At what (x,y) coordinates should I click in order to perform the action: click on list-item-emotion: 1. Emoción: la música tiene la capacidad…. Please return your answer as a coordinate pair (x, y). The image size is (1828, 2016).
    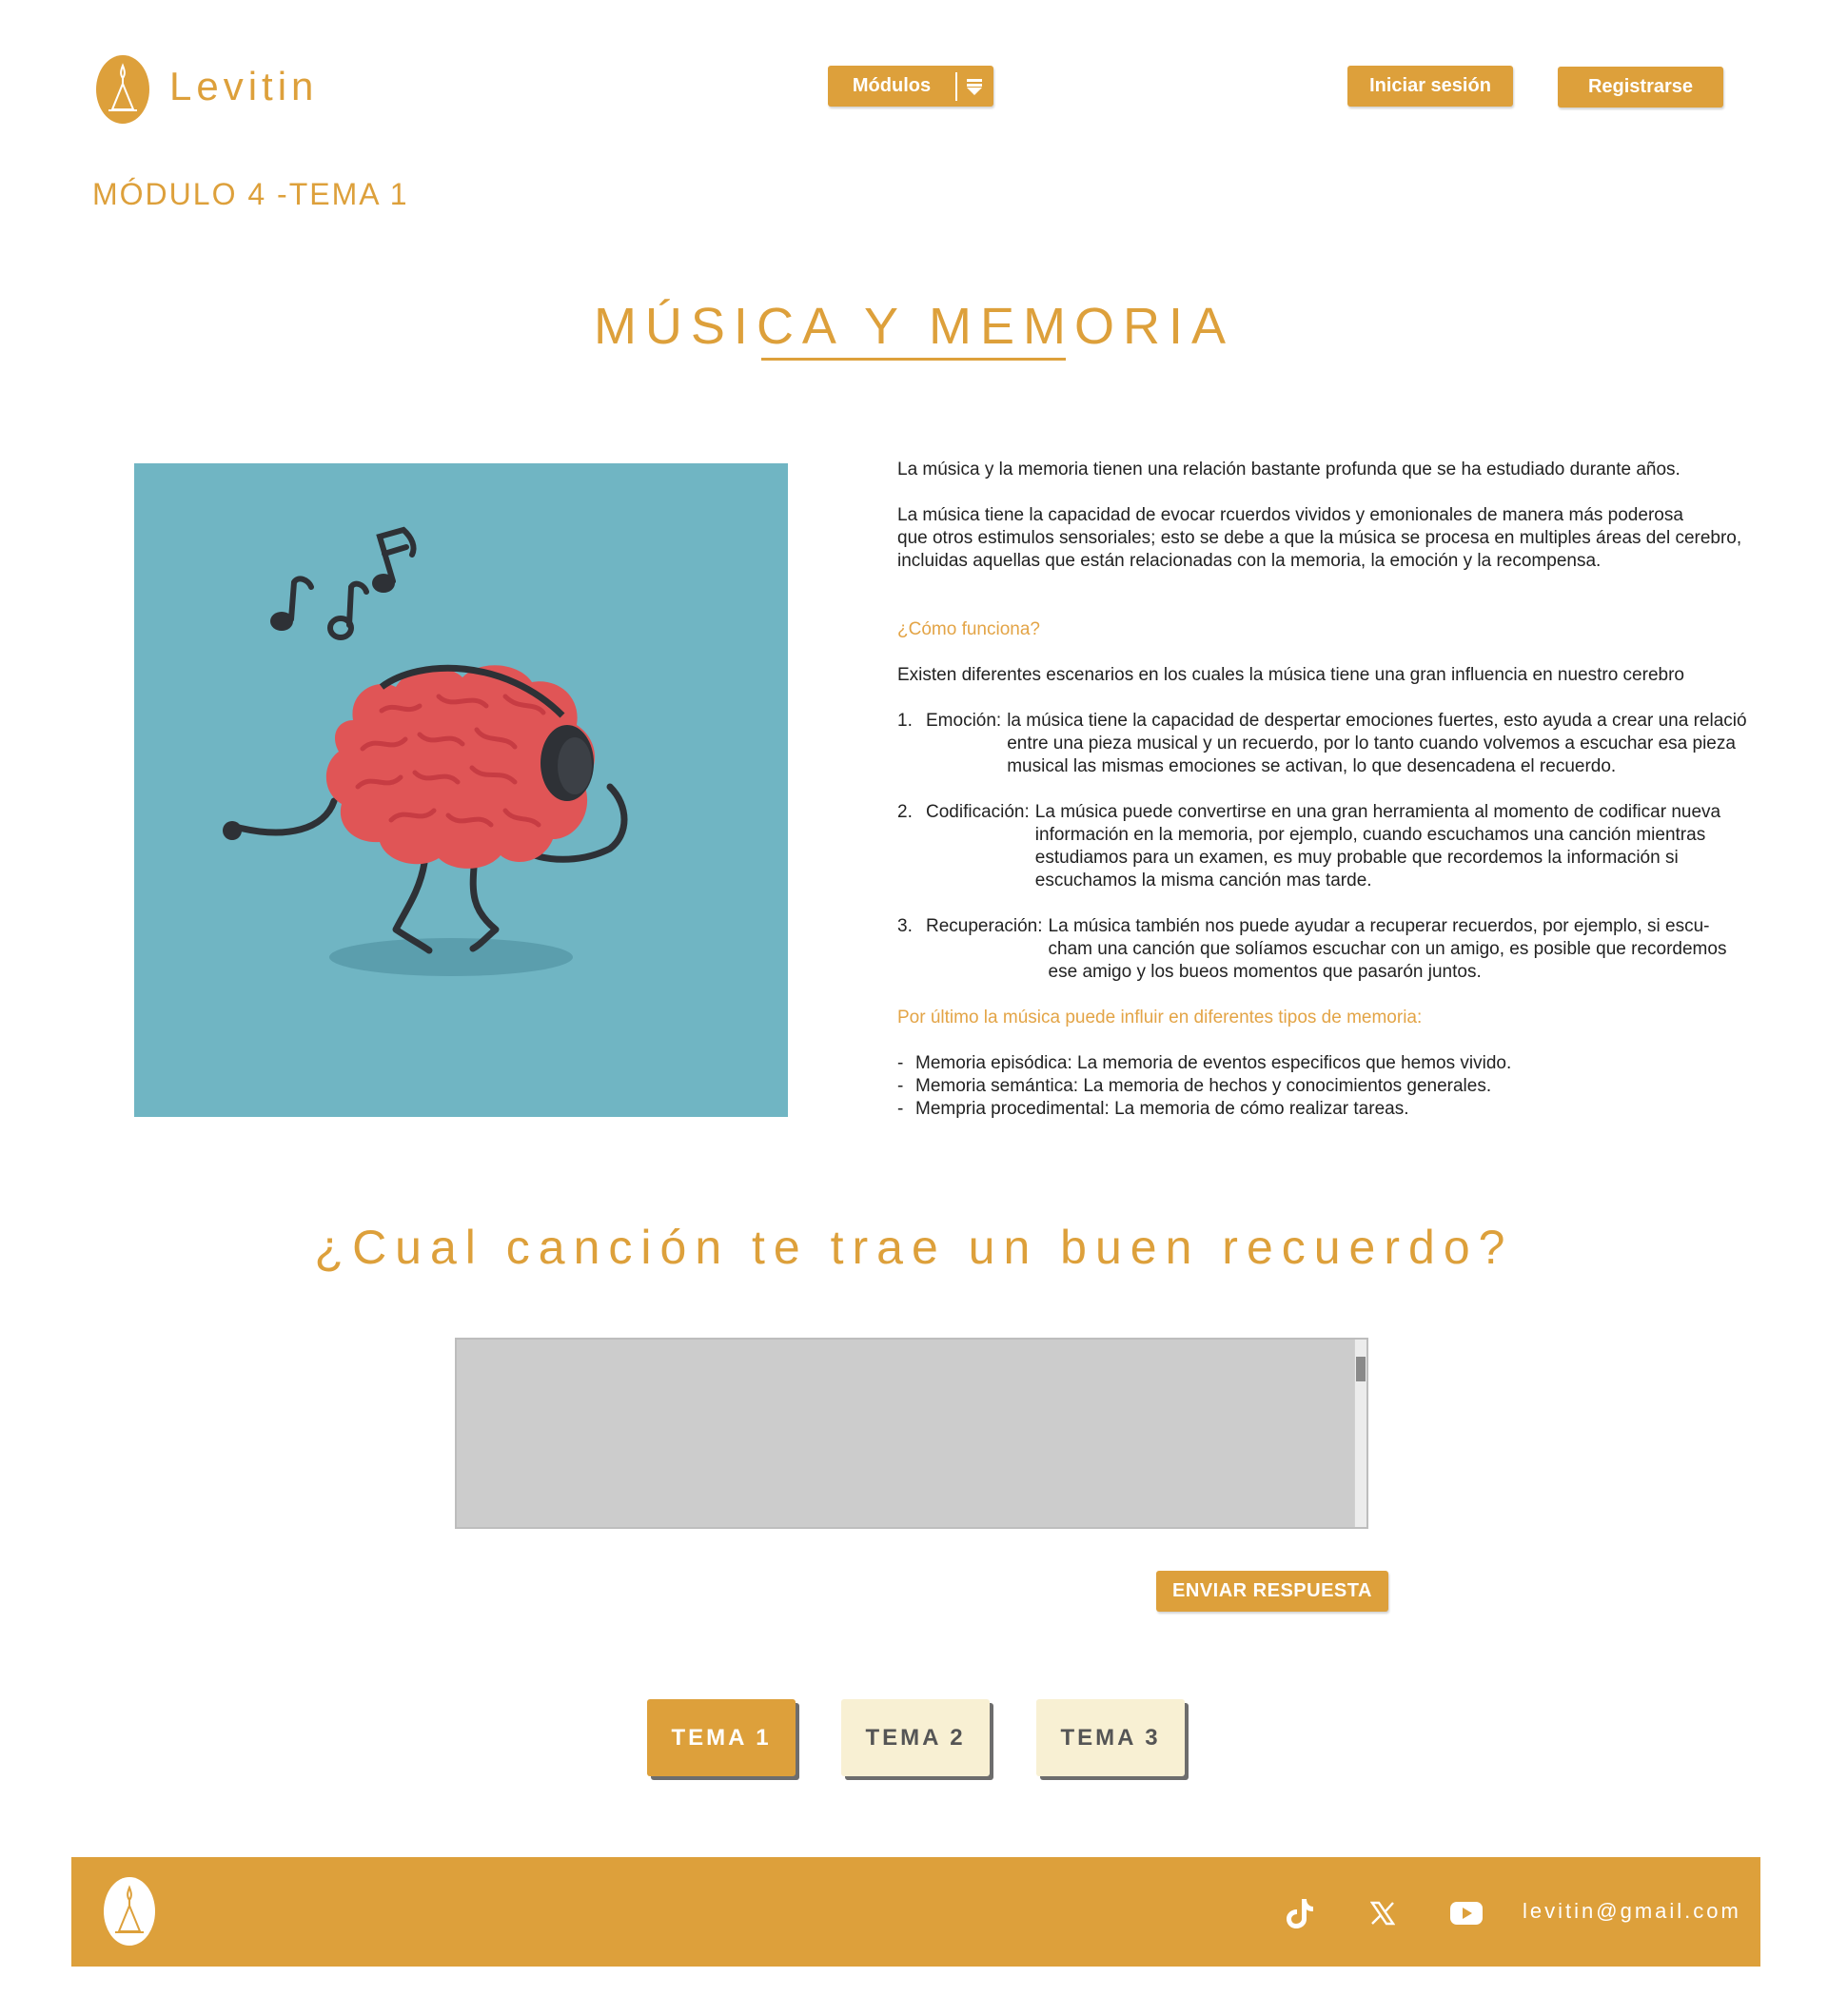
    Looking at the image, I should click on (1325, 744).